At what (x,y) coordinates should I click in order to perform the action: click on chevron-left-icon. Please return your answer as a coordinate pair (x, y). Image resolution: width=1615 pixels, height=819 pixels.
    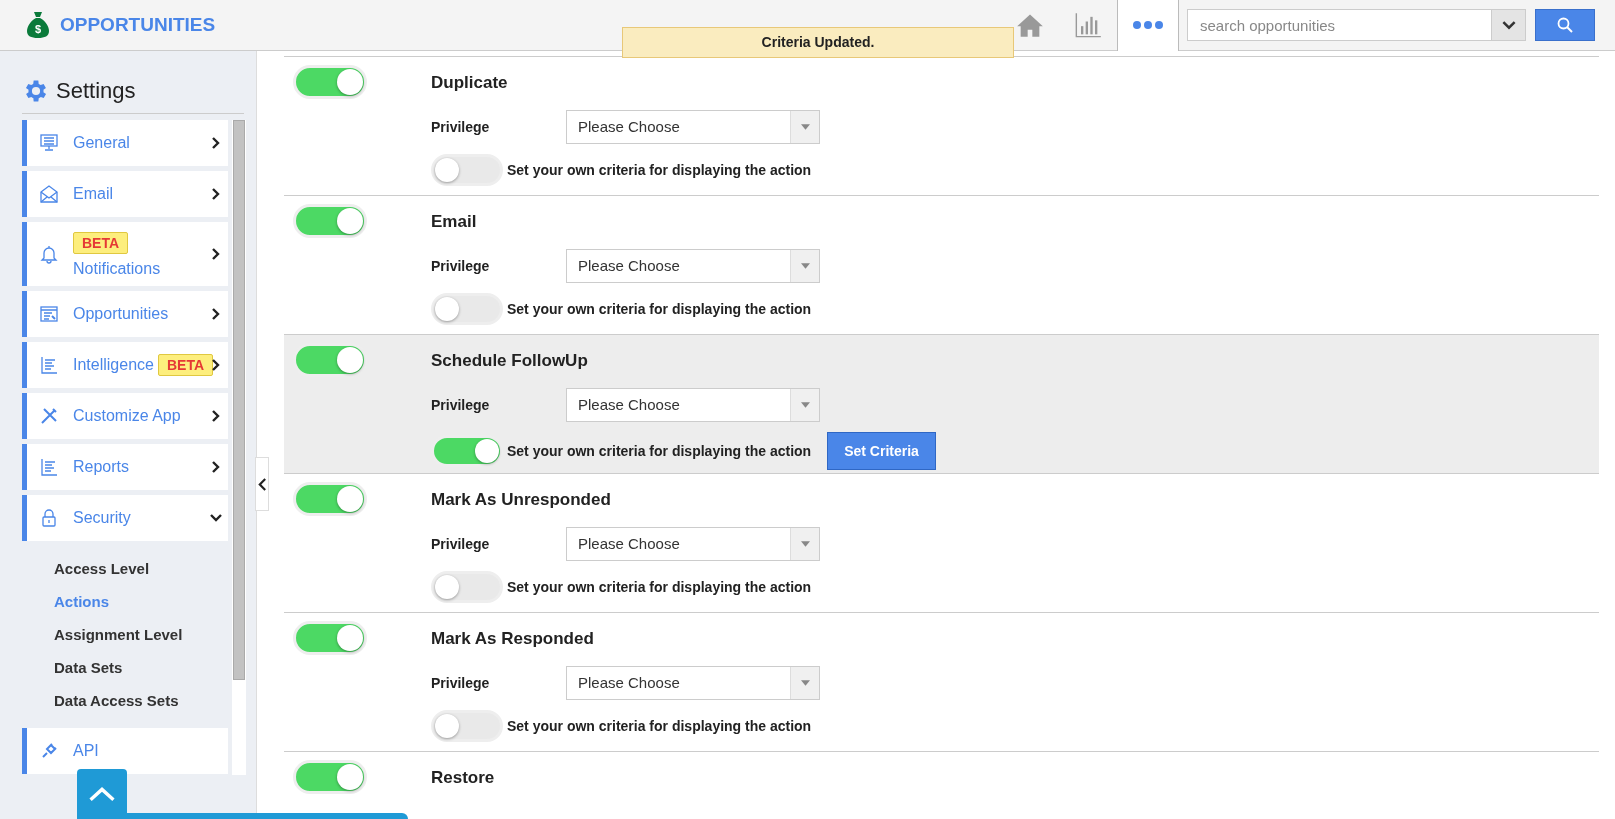
    Looking at the image, I should click on (262, 484).